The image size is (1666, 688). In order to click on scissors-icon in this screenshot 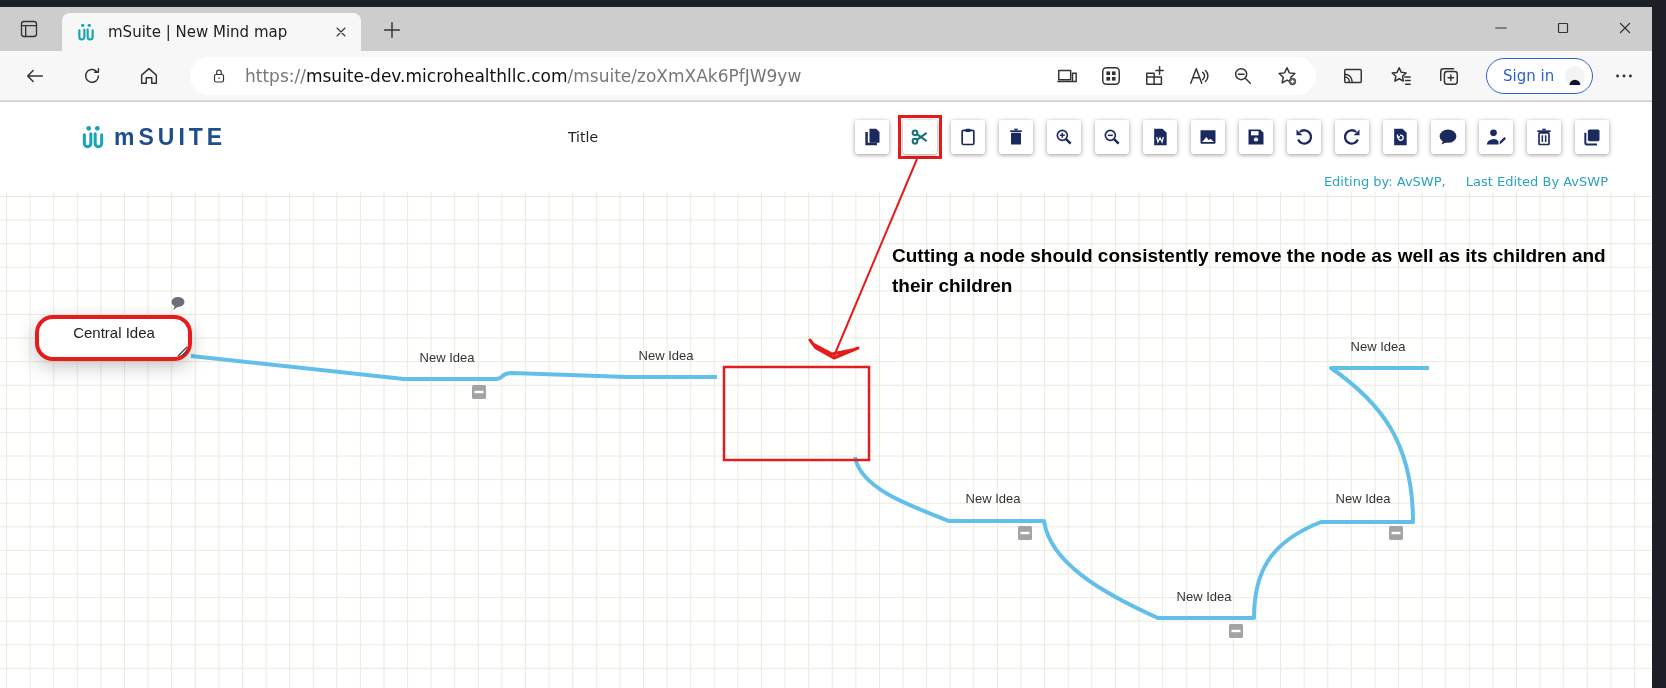, I will do `click(920, 137)`.